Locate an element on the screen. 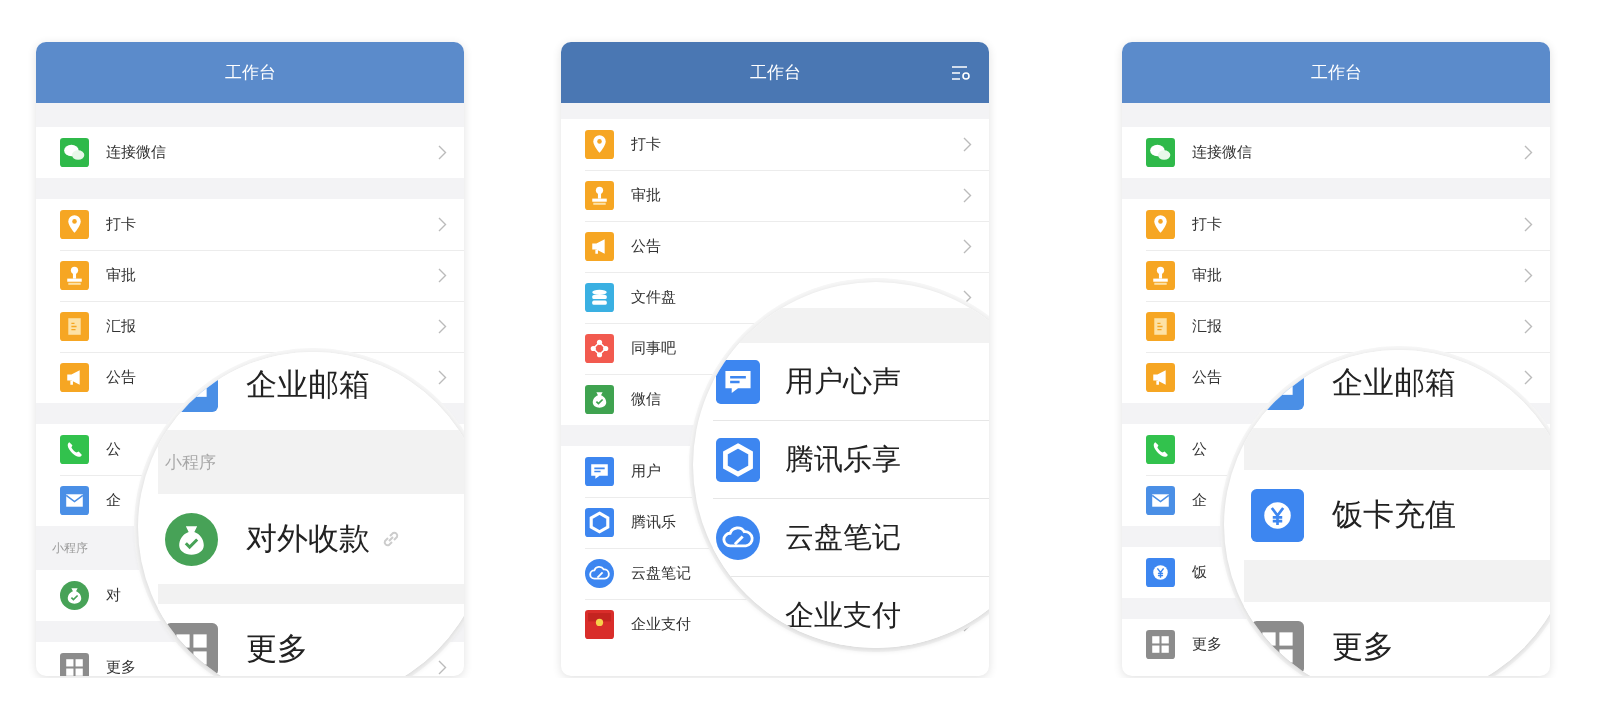 This screenshot has height=720, width=1599. list-item: 企业支付 is located at coordinates (626, 624).